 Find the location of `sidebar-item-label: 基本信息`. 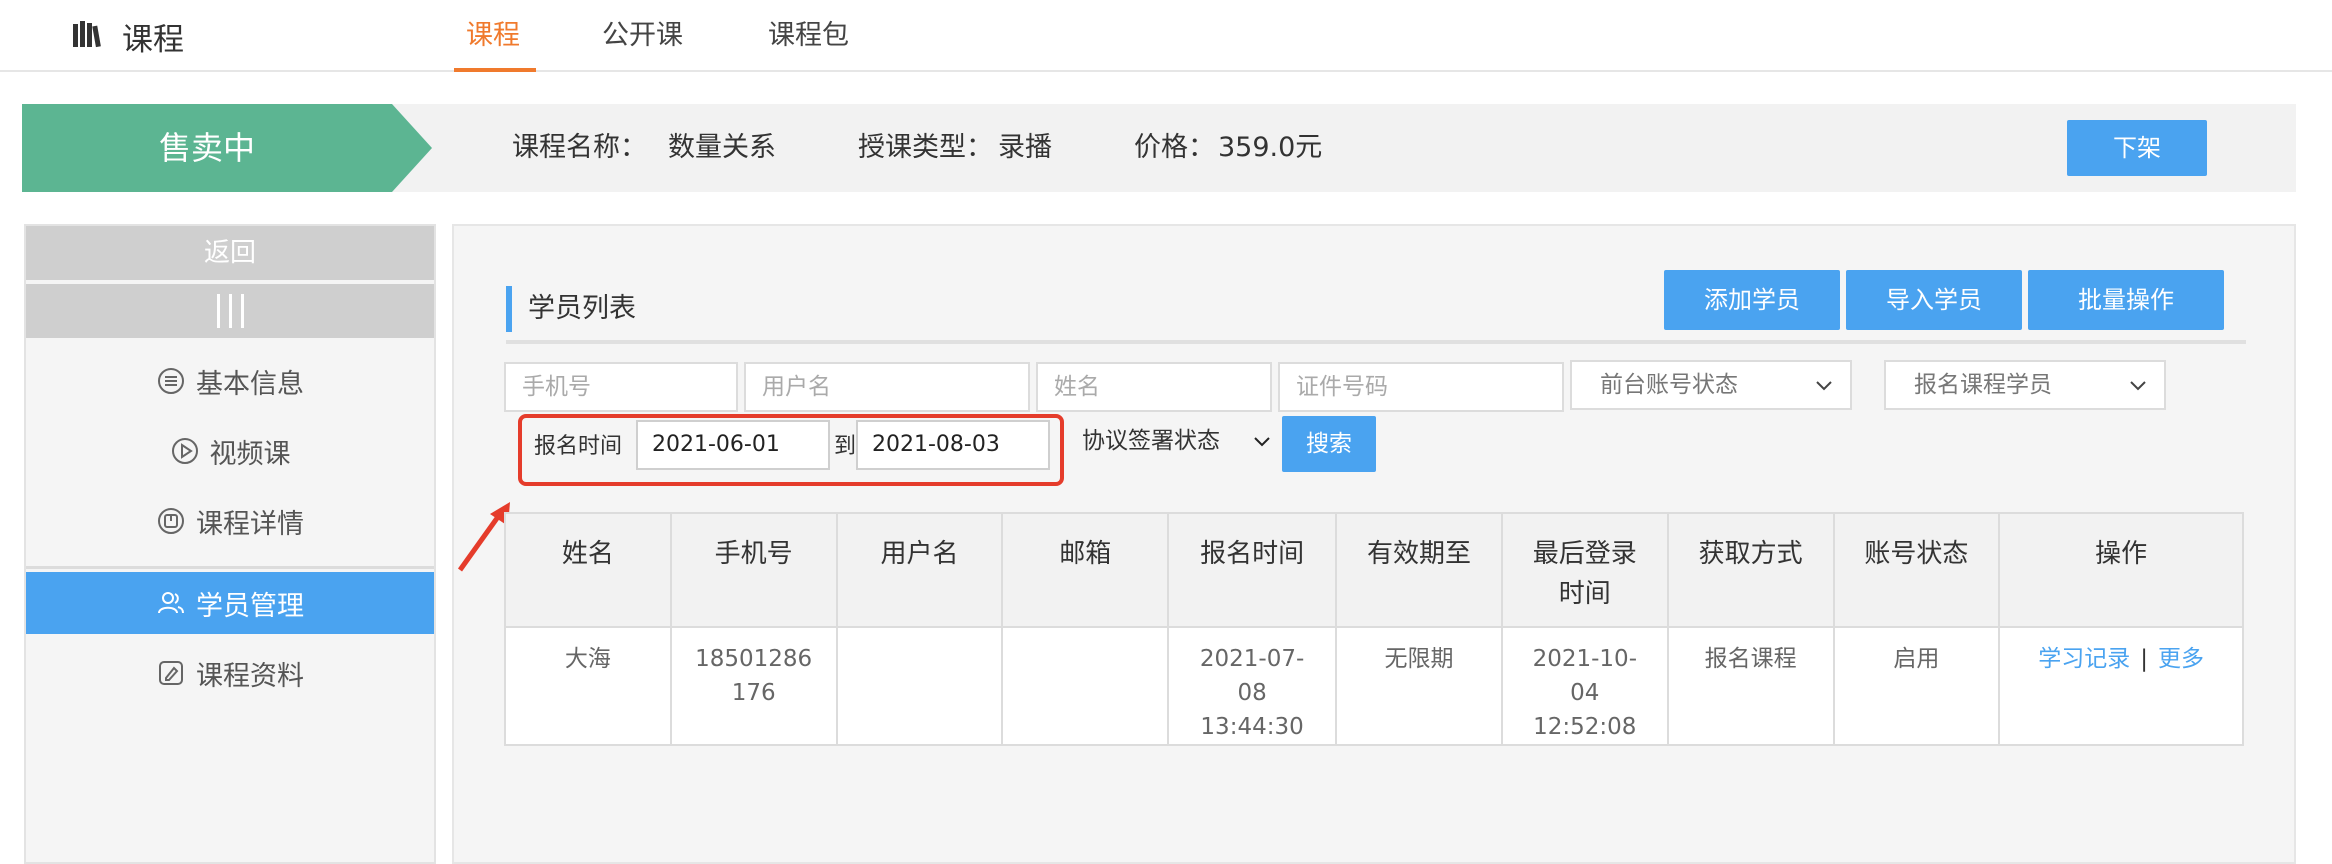

sidebar-item-label: 基本信息 is located at coordinates (250, 384).